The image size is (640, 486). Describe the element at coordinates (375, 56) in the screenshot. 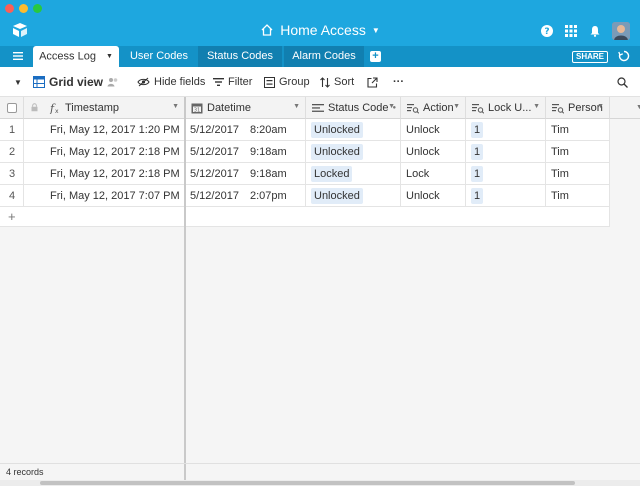

I see `add-table-button: +` at that location.